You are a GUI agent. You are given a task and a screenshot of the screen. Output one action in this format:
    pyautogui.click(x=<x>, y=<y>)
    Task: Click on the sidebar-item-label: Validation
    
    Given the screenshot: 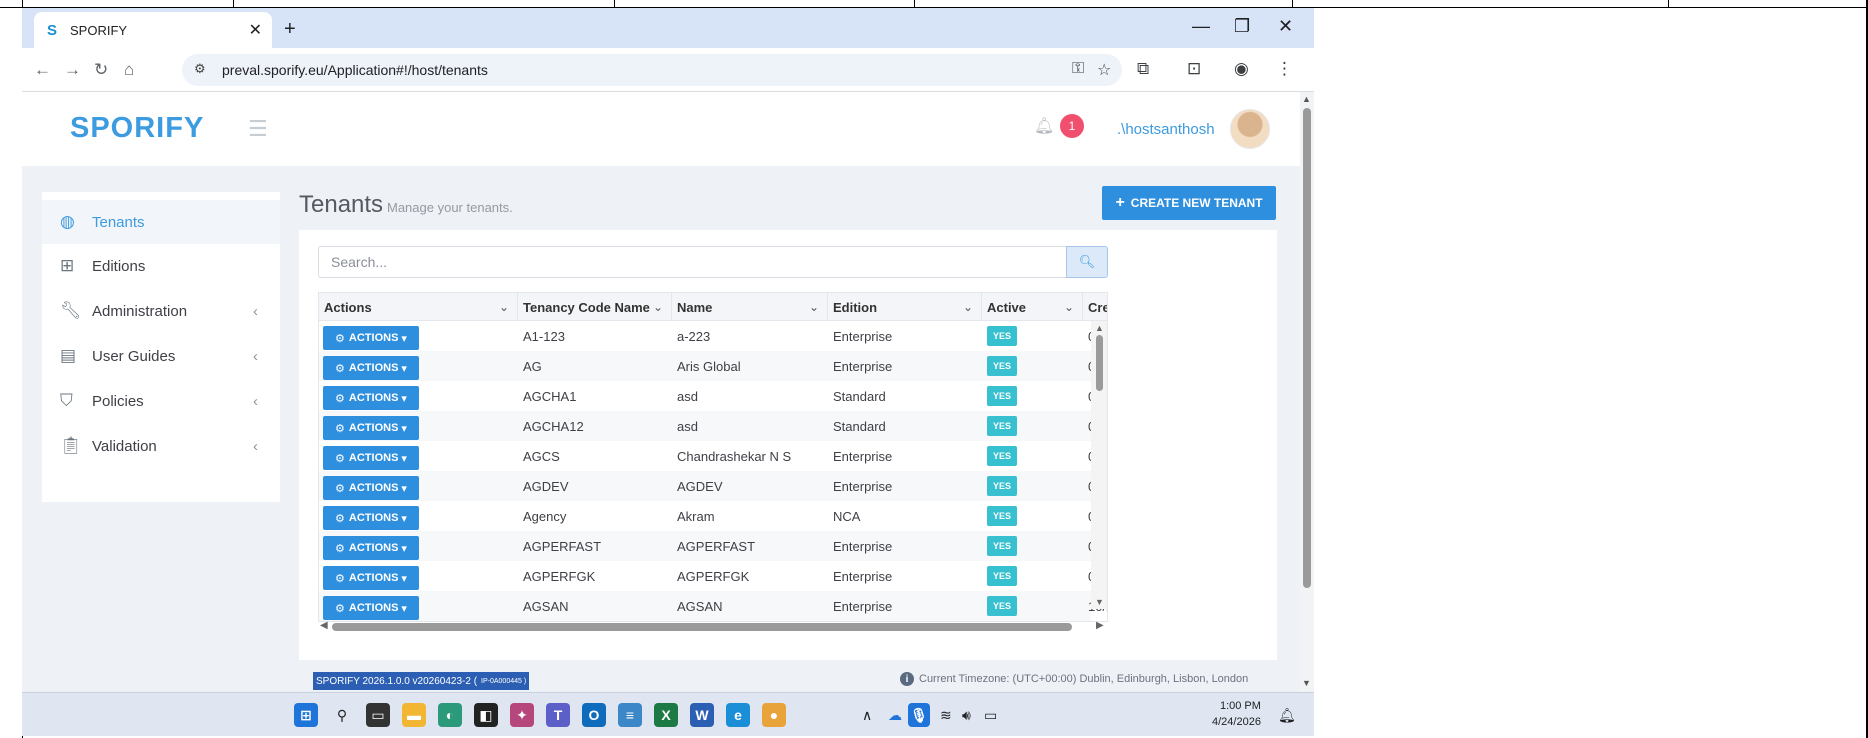 What is the action you would take?
    pyautogui.click(x=124, y=446)
    